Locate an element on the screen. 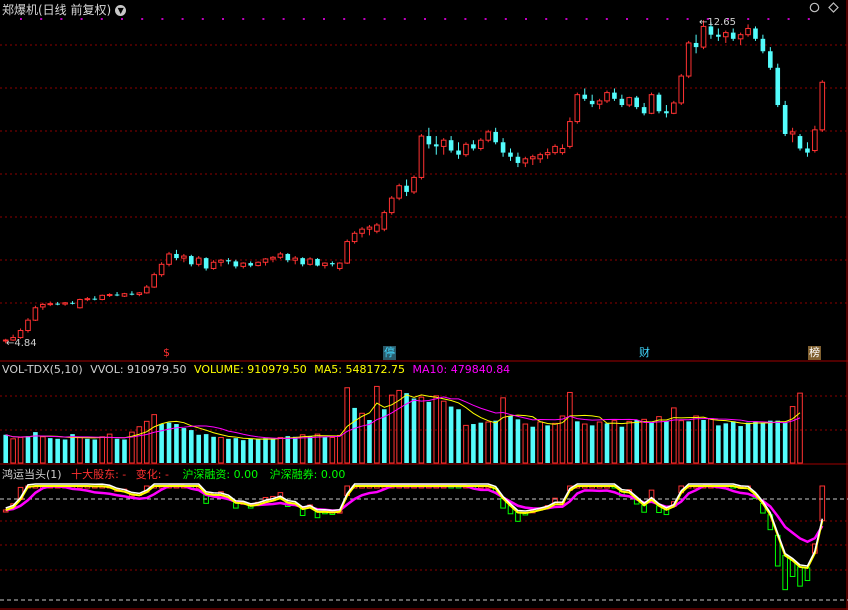 The width and height of the screenshot is (848, 610). indicator-bar is located at coordinates (822, 503).